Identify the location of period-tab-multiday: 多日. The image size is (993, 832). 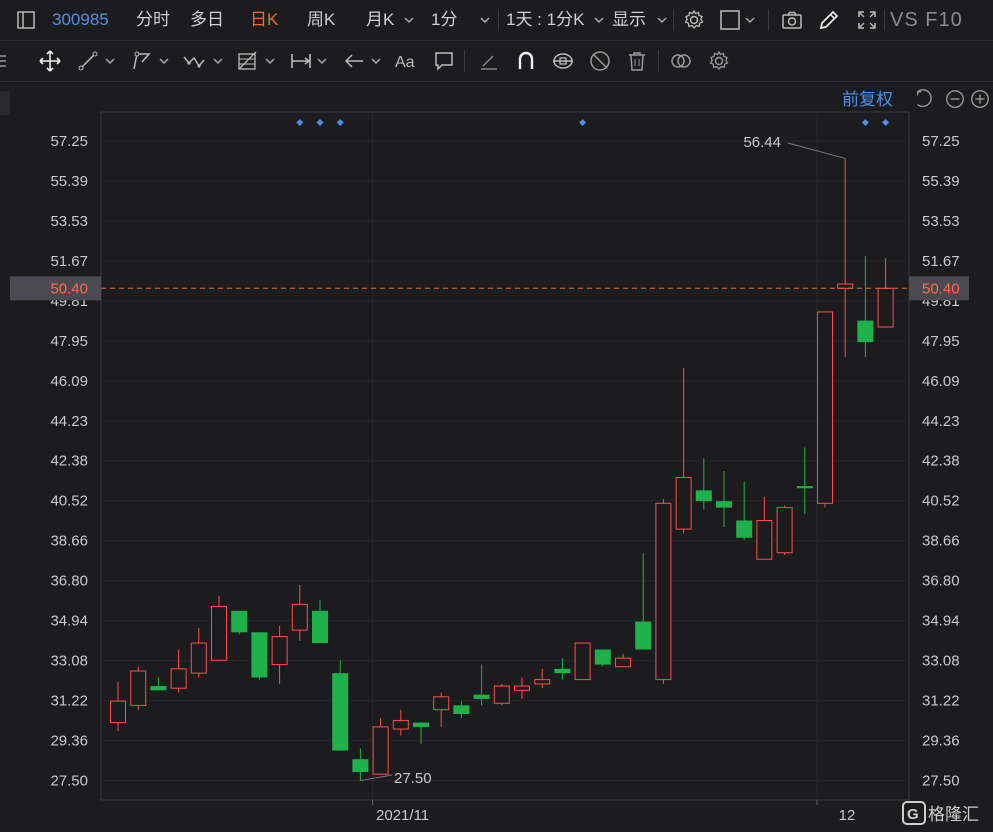
(207, 20).